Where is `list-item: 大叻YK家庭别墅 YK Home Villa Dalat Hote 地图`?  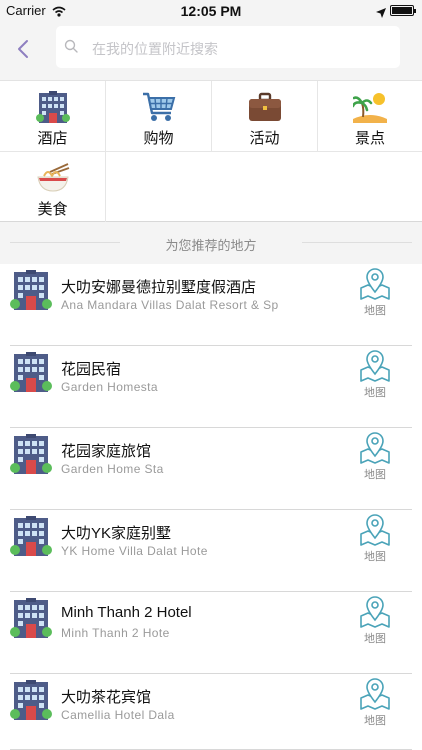
list-item: 大叻YK家庭别墅 YK Home Villa Dalat Hote 地图 is located at coordinates (211, 551).